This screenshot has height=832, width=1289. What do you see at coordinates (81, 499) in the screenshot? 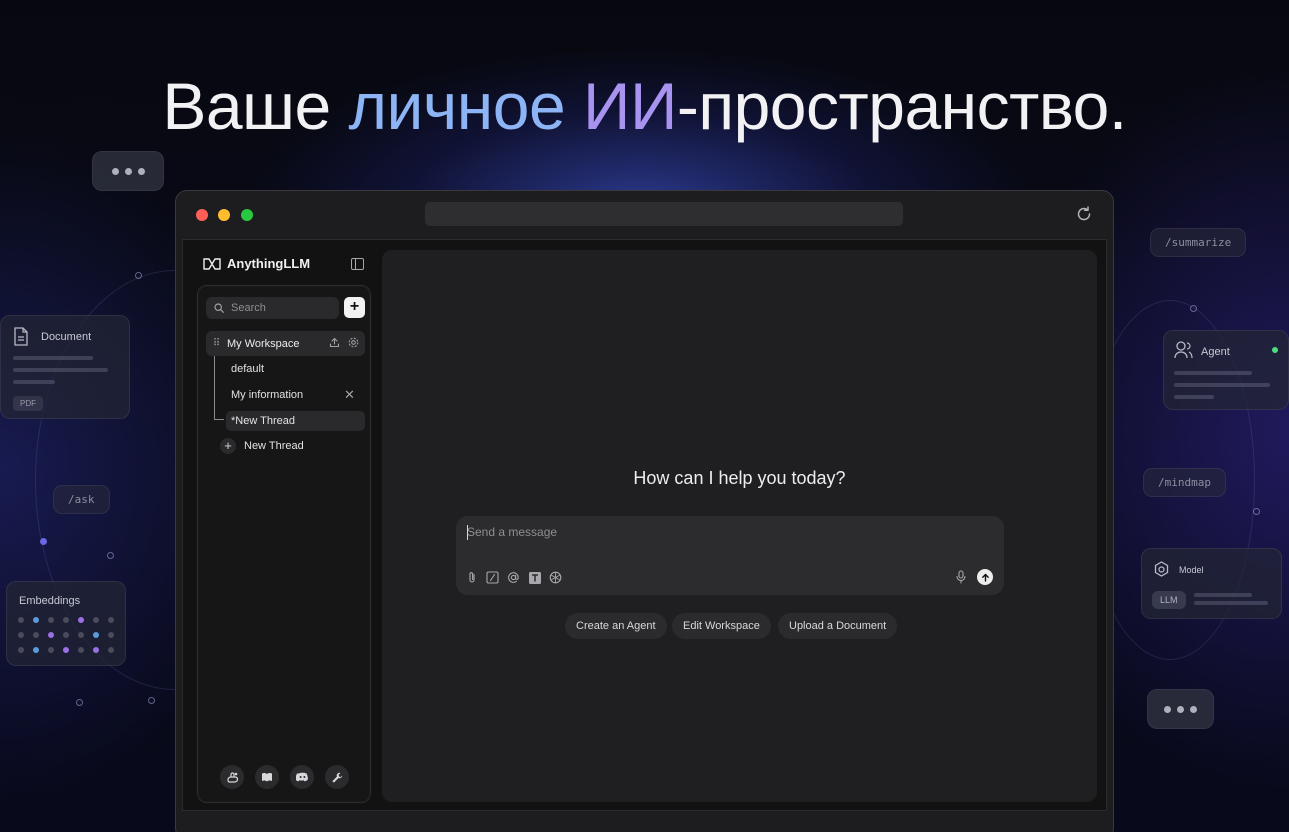
I see `command-ask: /ask` at bounding box center [81, 499].